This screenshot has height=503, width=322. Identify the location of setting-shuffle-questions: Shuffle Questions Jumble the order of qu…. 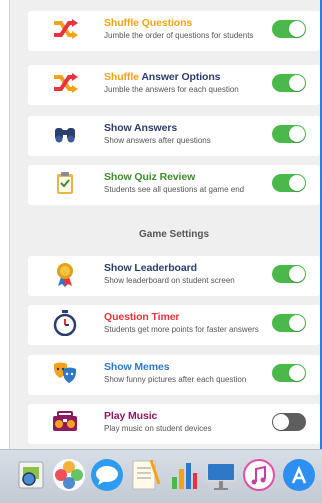
(174, 31).